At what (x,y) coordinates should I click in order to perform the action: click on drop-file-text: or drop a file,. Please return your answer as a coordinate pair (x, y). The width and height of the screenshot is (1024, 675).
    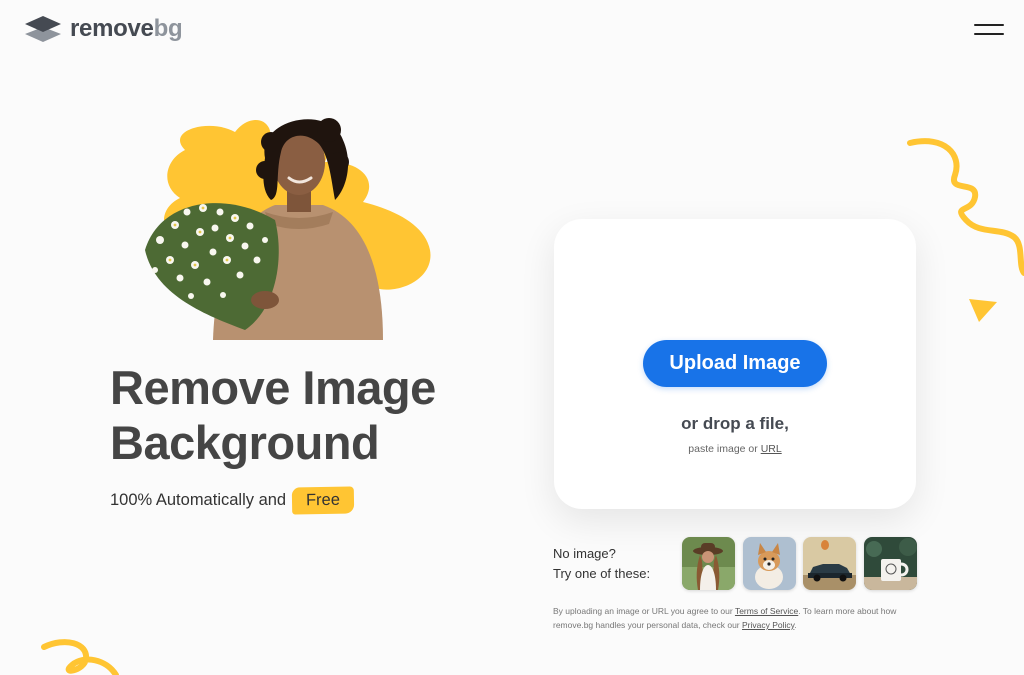
    Looking at the image, I should click on (735, 423).